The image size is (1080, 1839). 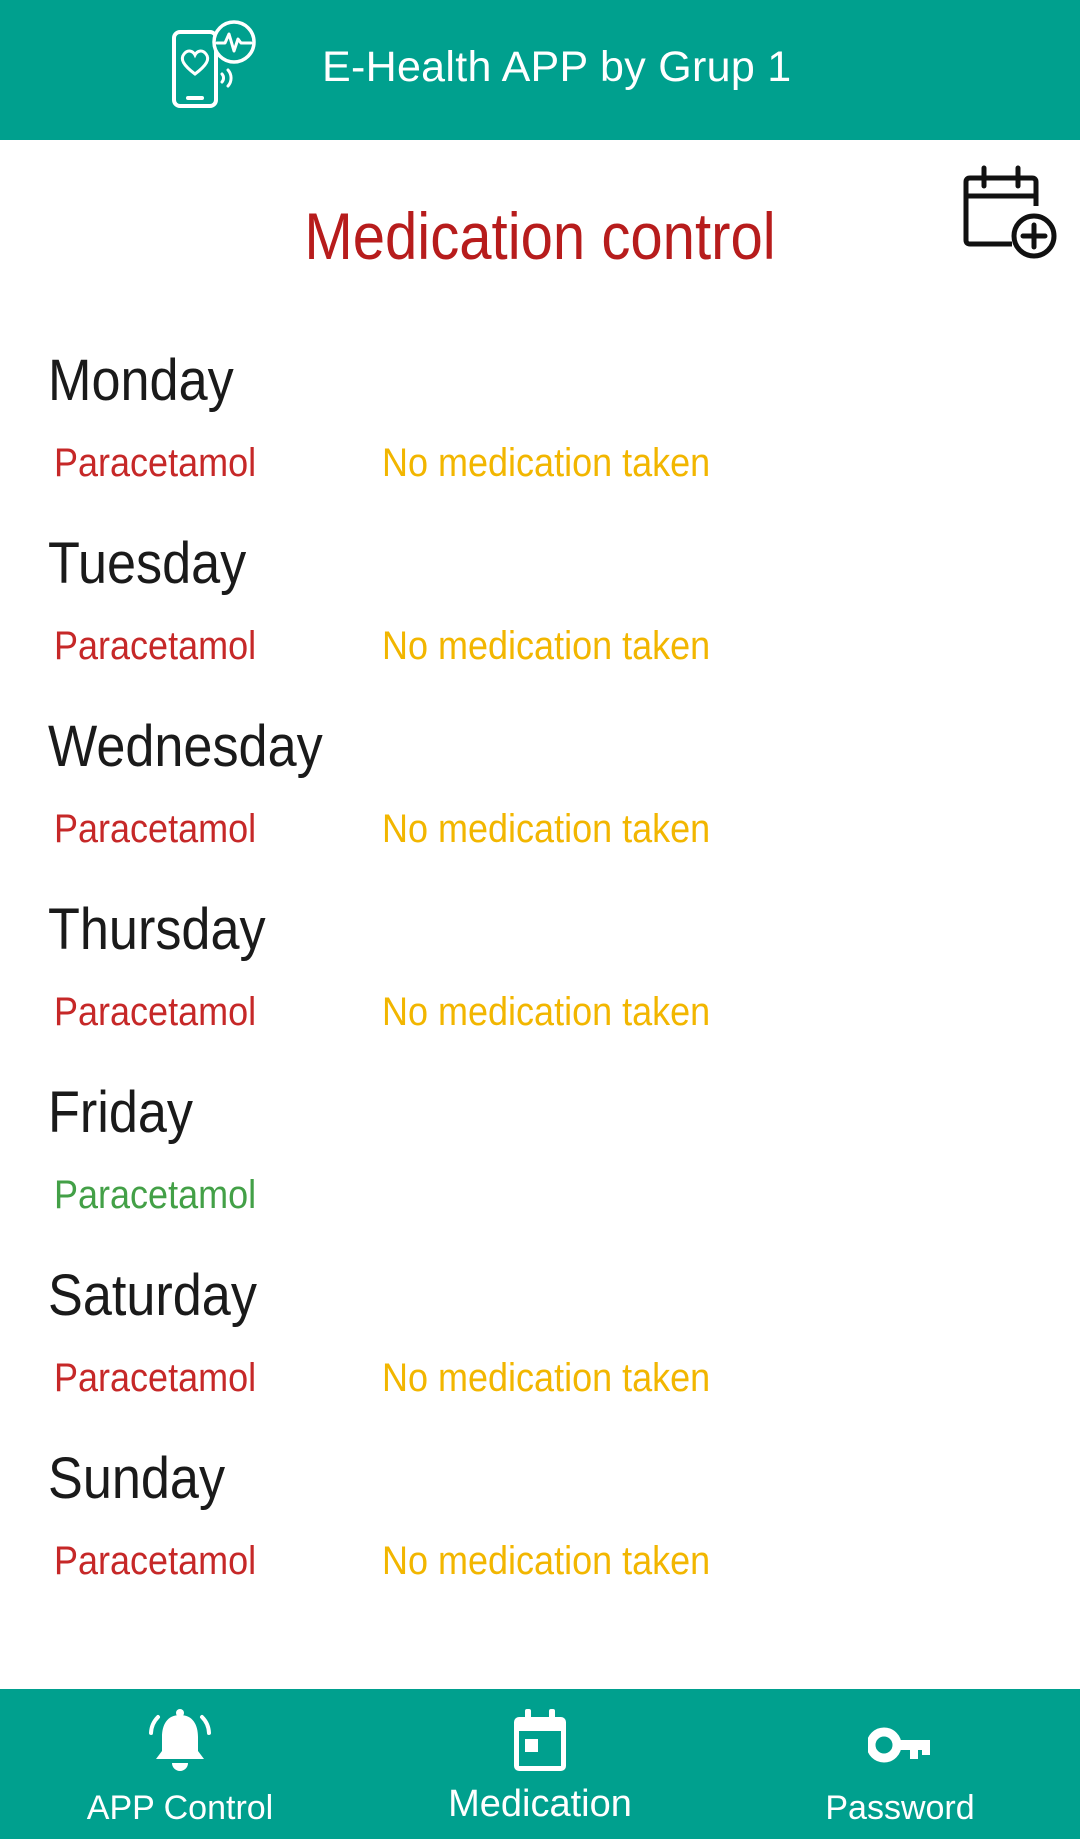 What do you see at coordinates (899, 1745) in the screenshot?
I see `key-icon` at bounding box center [899, 1745].